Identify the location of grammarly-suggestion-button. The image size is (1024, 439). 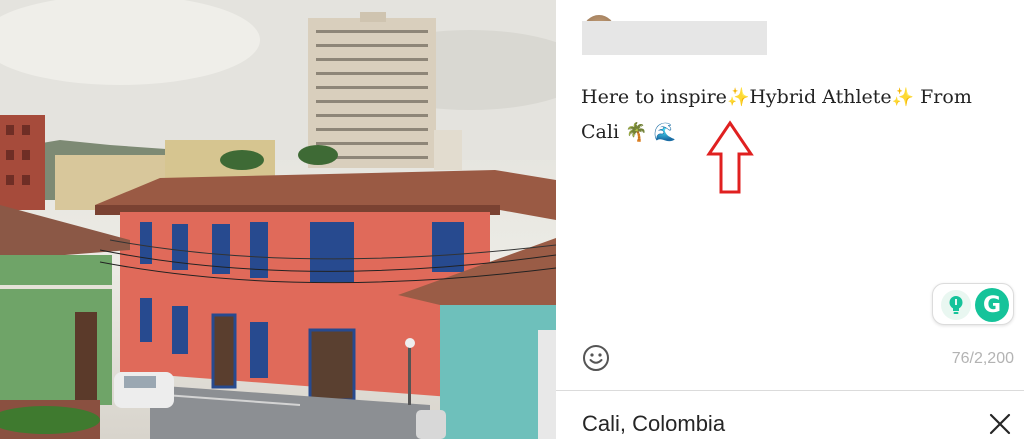
(956, 305).